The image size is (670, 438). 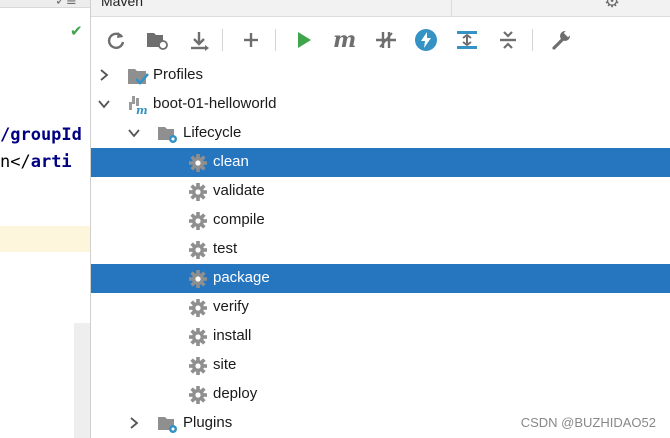 I want to click on tree-node-label: clean, so click(x=231, y=161).